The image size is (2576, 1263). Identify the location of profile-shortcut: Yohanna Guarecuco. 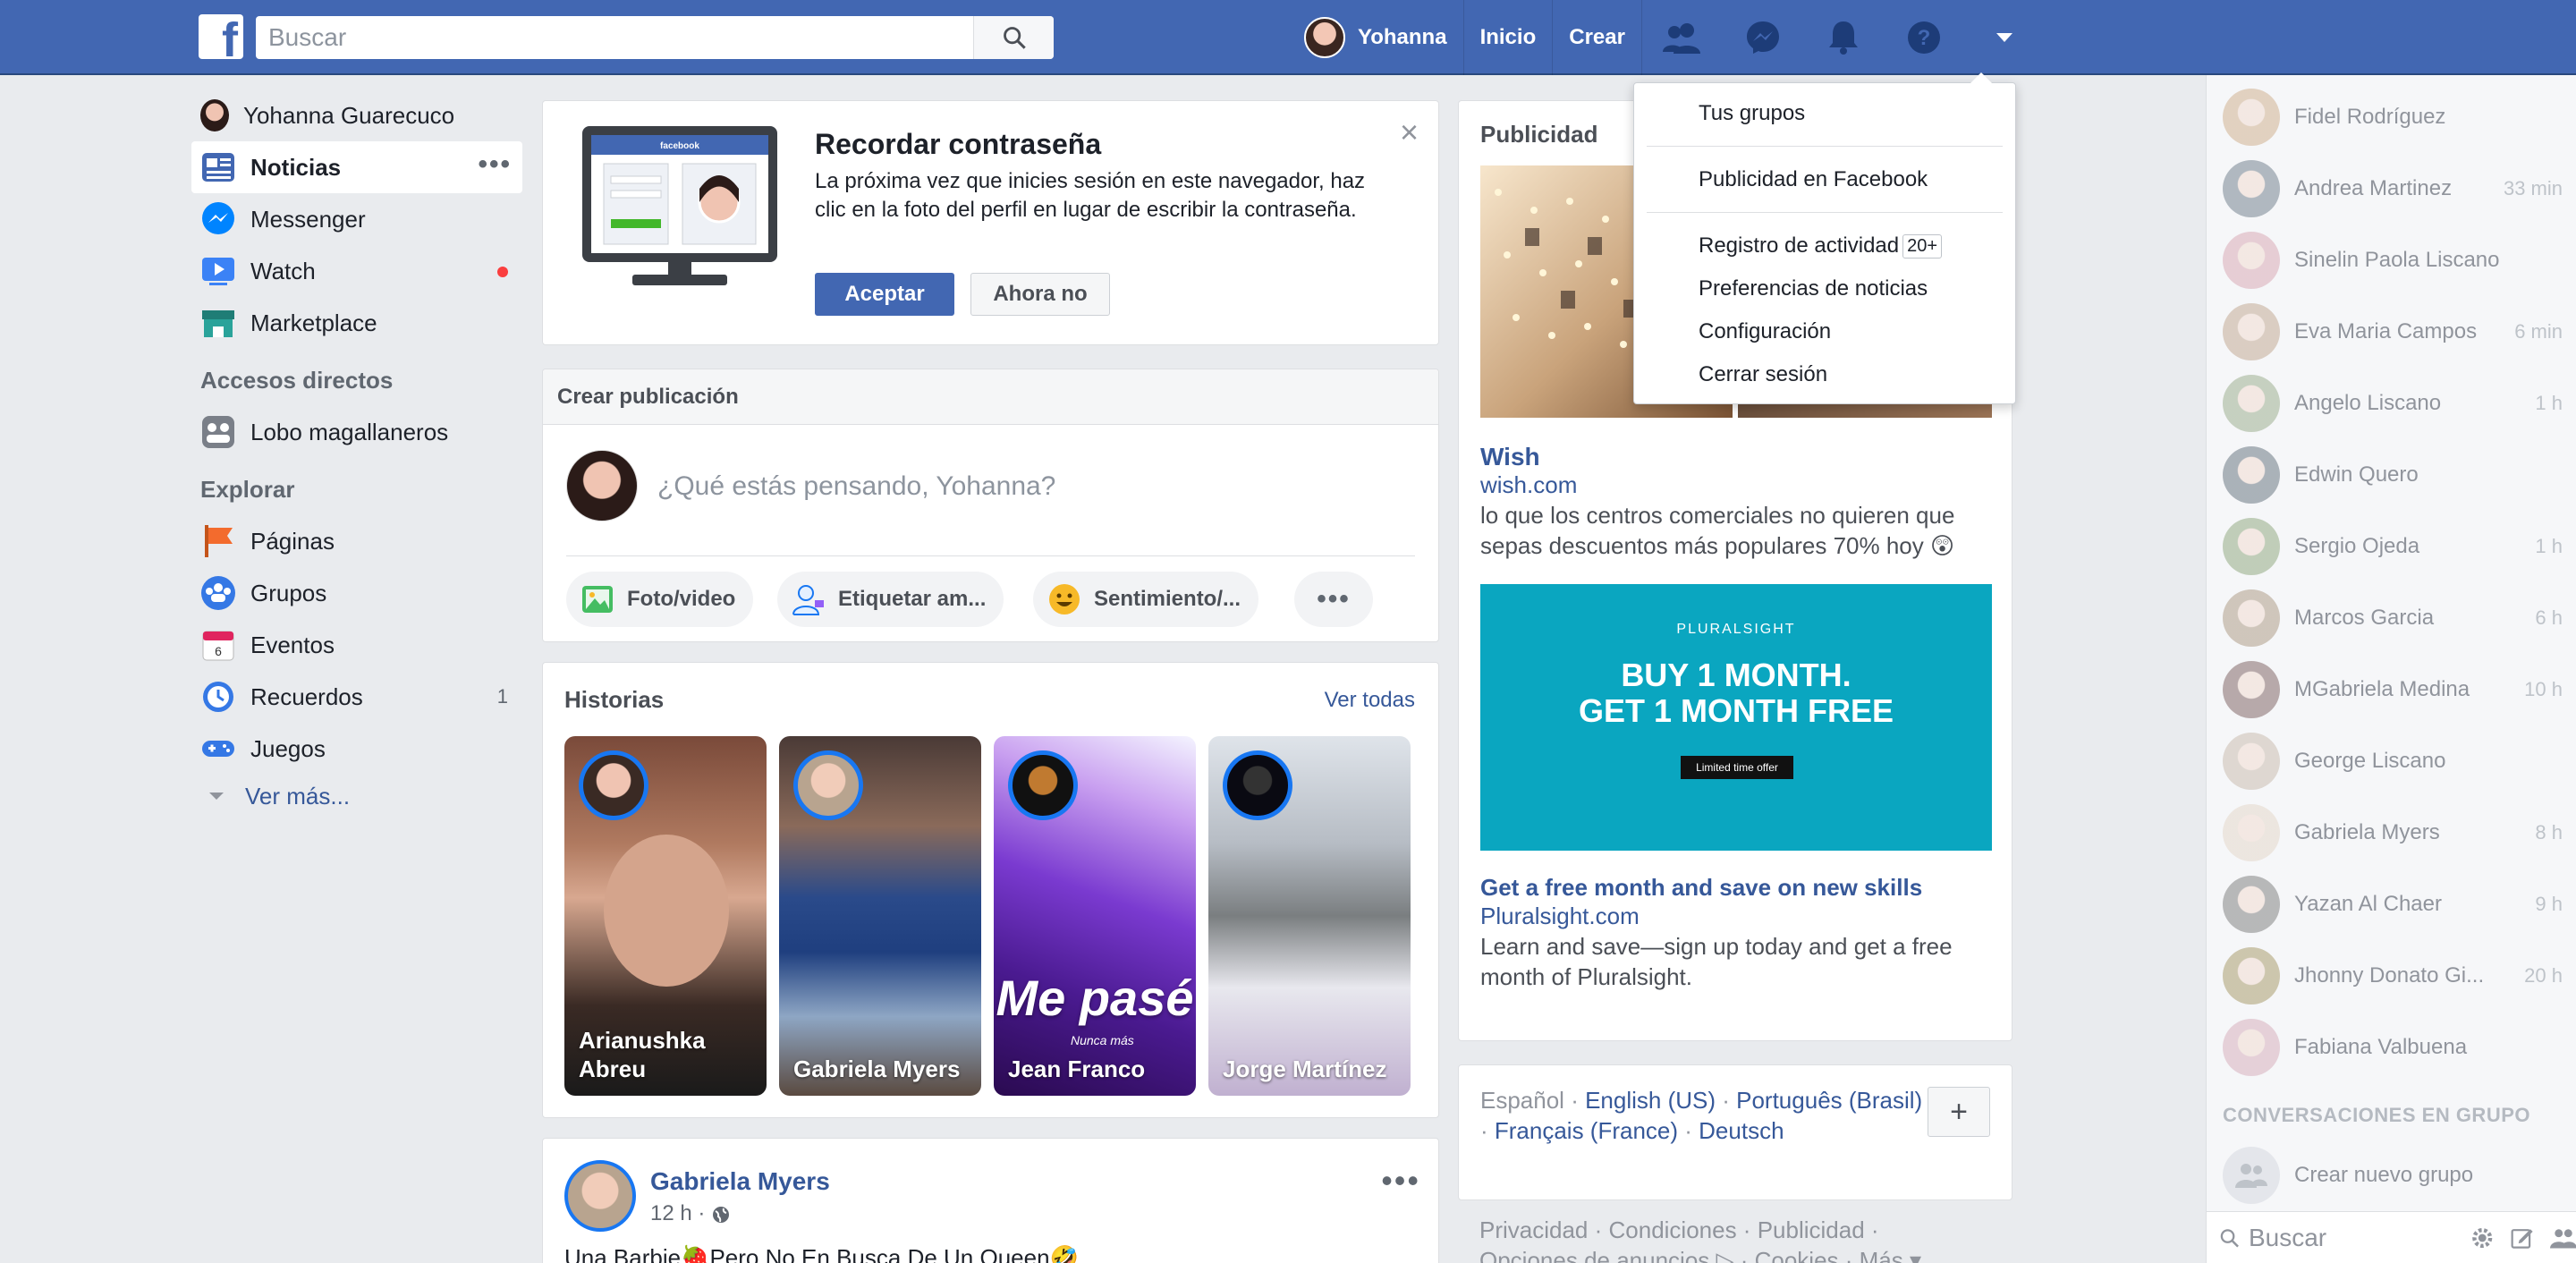
(356, 115).